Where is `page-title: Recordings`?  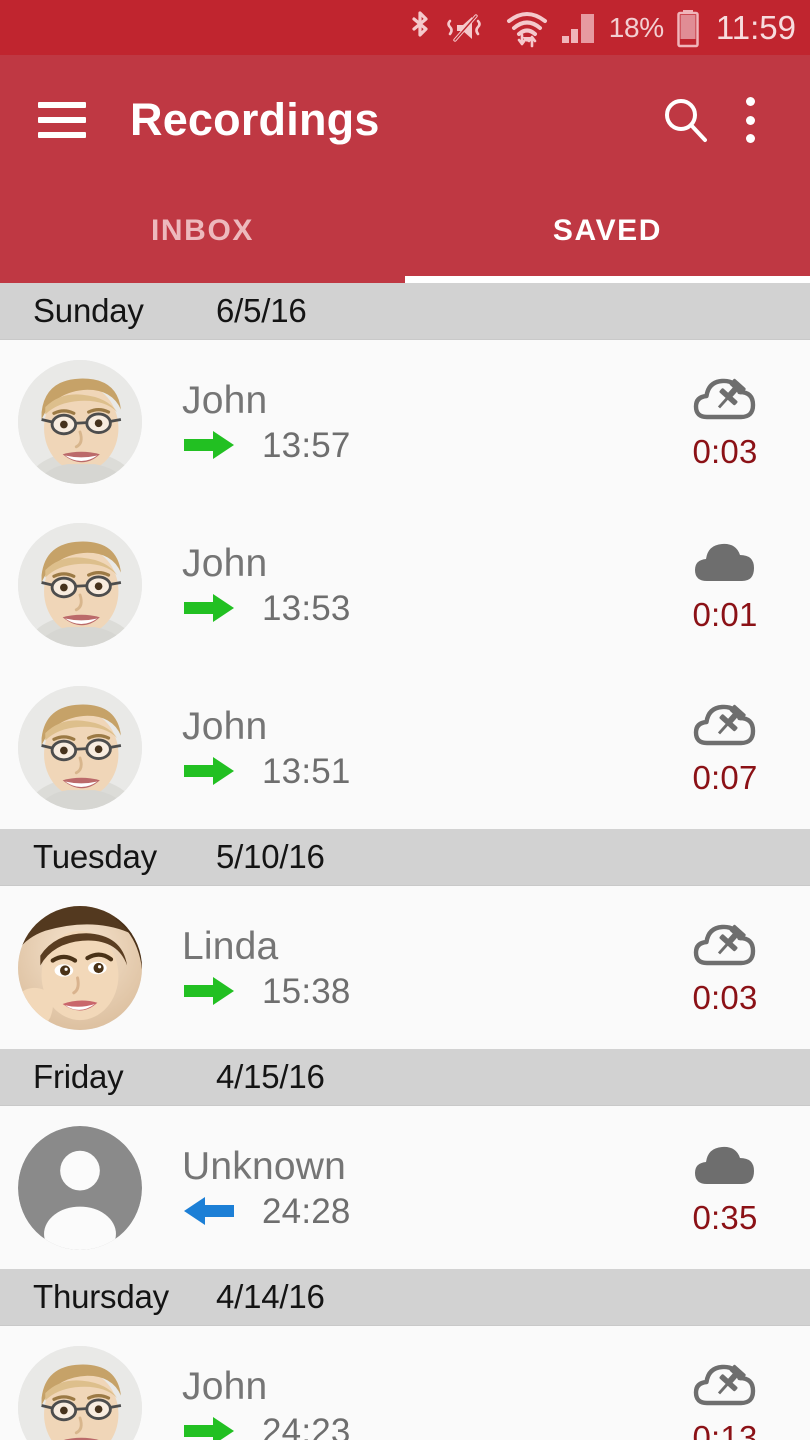
page-title: Recordings is located at coordinates (255, 119).